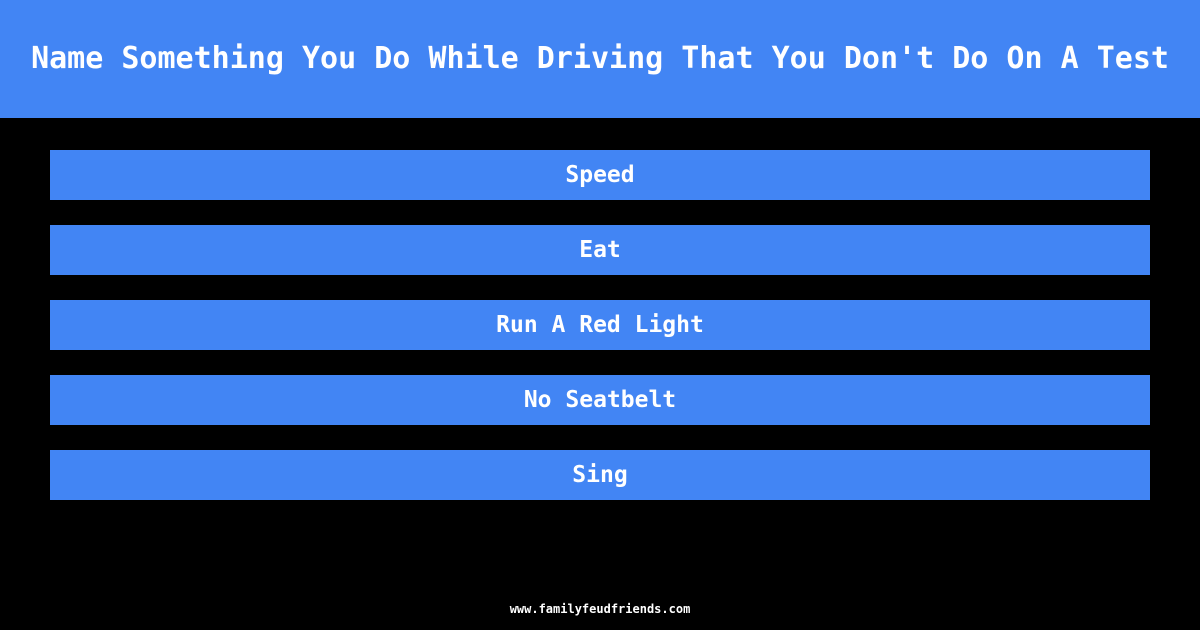 The height and width of the screenshot is (630, 1200). I want to click on site-url: www.familyfeudfriends.com, so click(600, 609).